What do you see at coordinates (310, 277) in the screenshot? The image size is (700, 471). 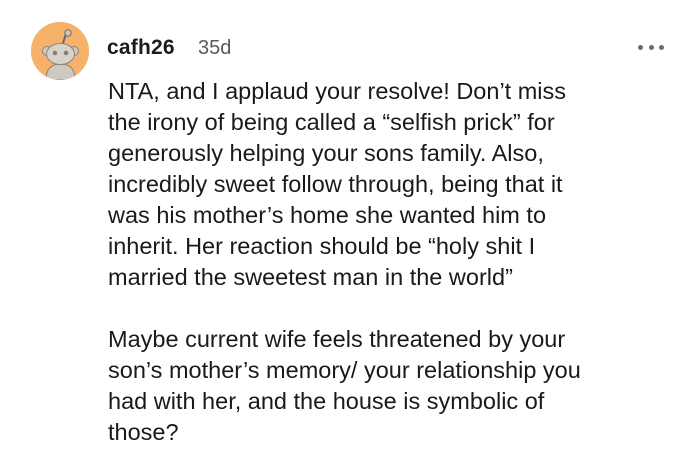 I see `comment-line: married the sweetest man in the world”` at bounding box center [310, 277].